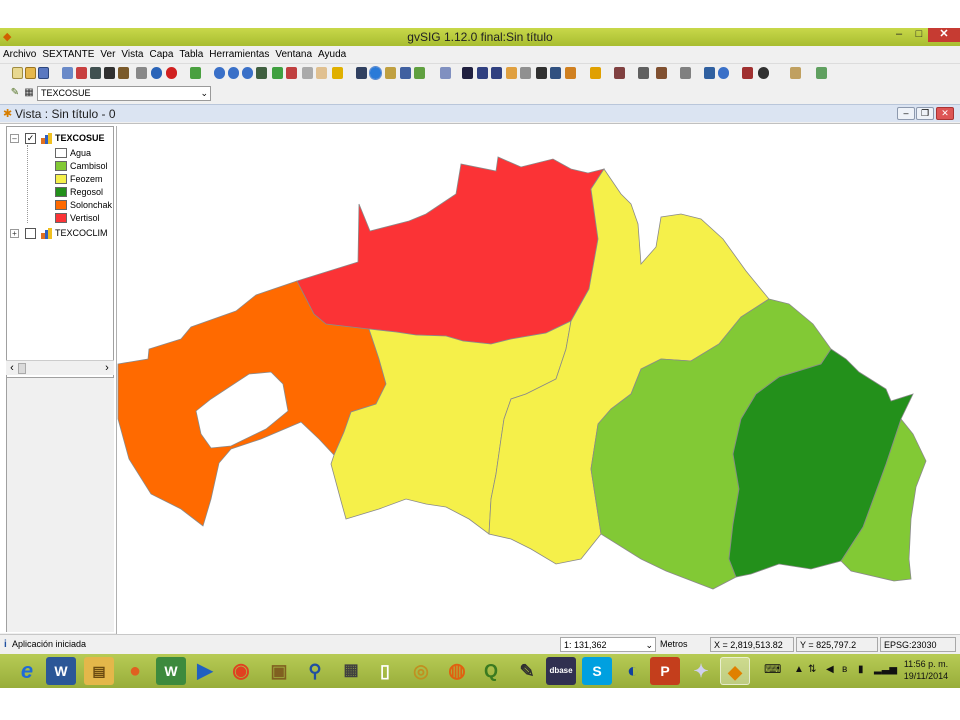  Describe the element at coordinates (450, 250) in the screenshot. I see `map-polygon-vertisol` at that location.